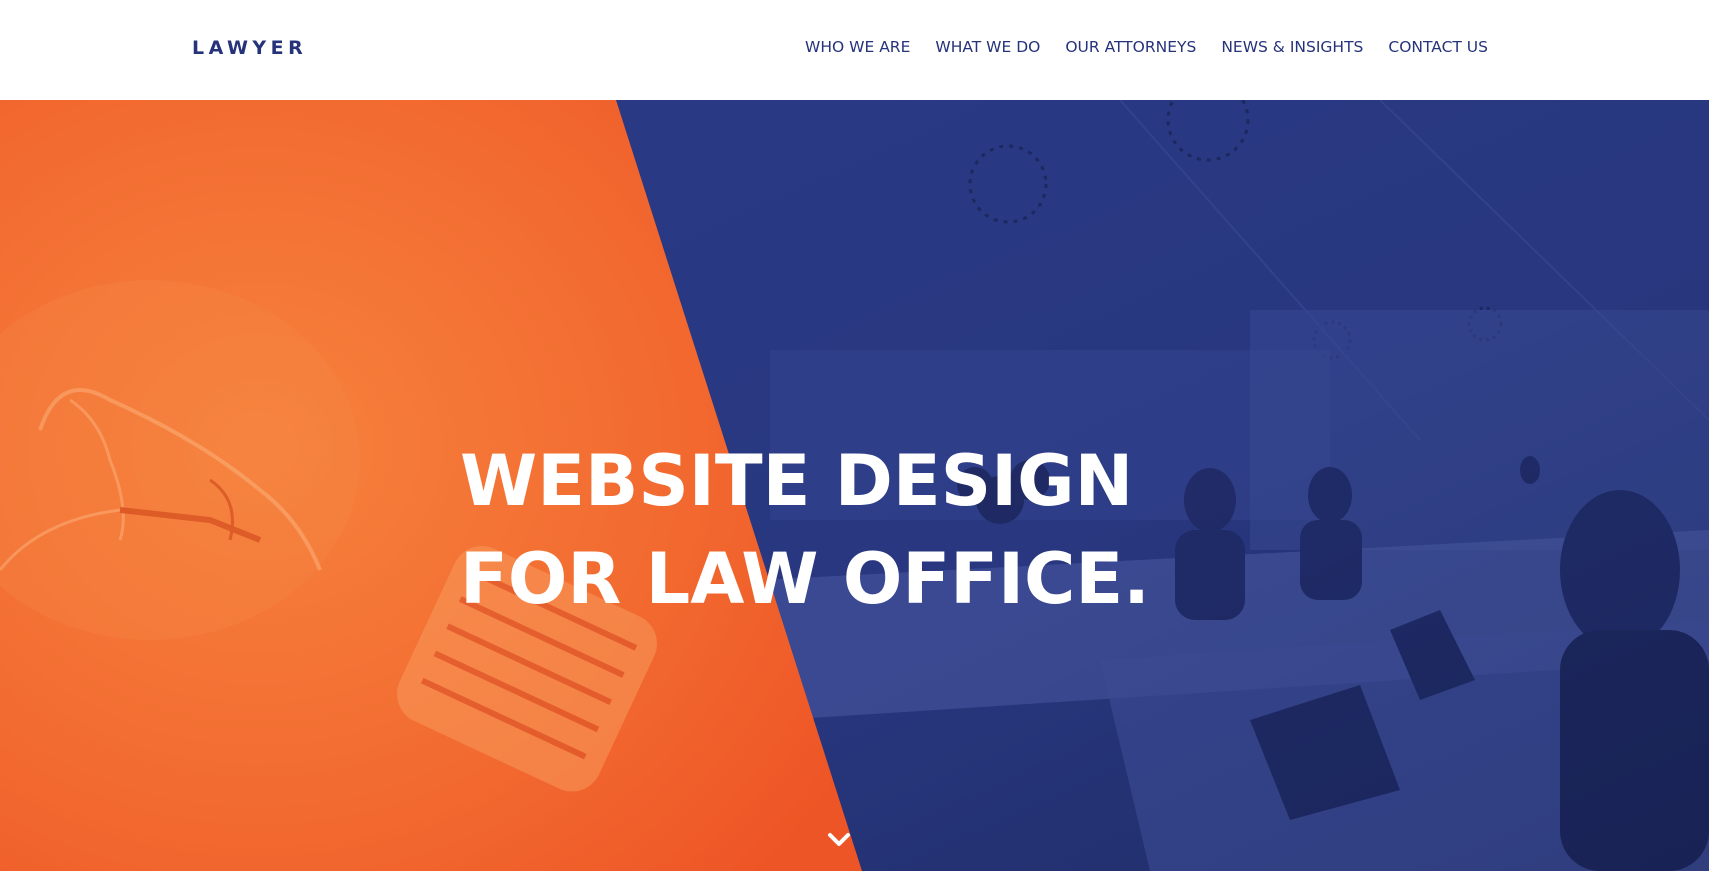 The image size is (1709, 871). Describe the element at coordinates (805, 579) in the screenshot. I see `hero-headline-line-2: FOR LAW OFFICE.` at that location.